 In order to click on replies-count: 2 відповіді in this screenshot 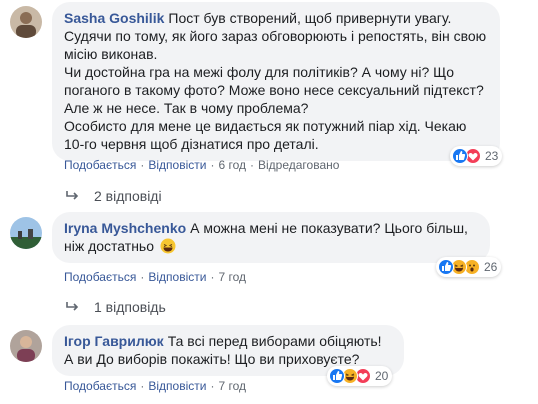, I will do `click(128, 196)`.